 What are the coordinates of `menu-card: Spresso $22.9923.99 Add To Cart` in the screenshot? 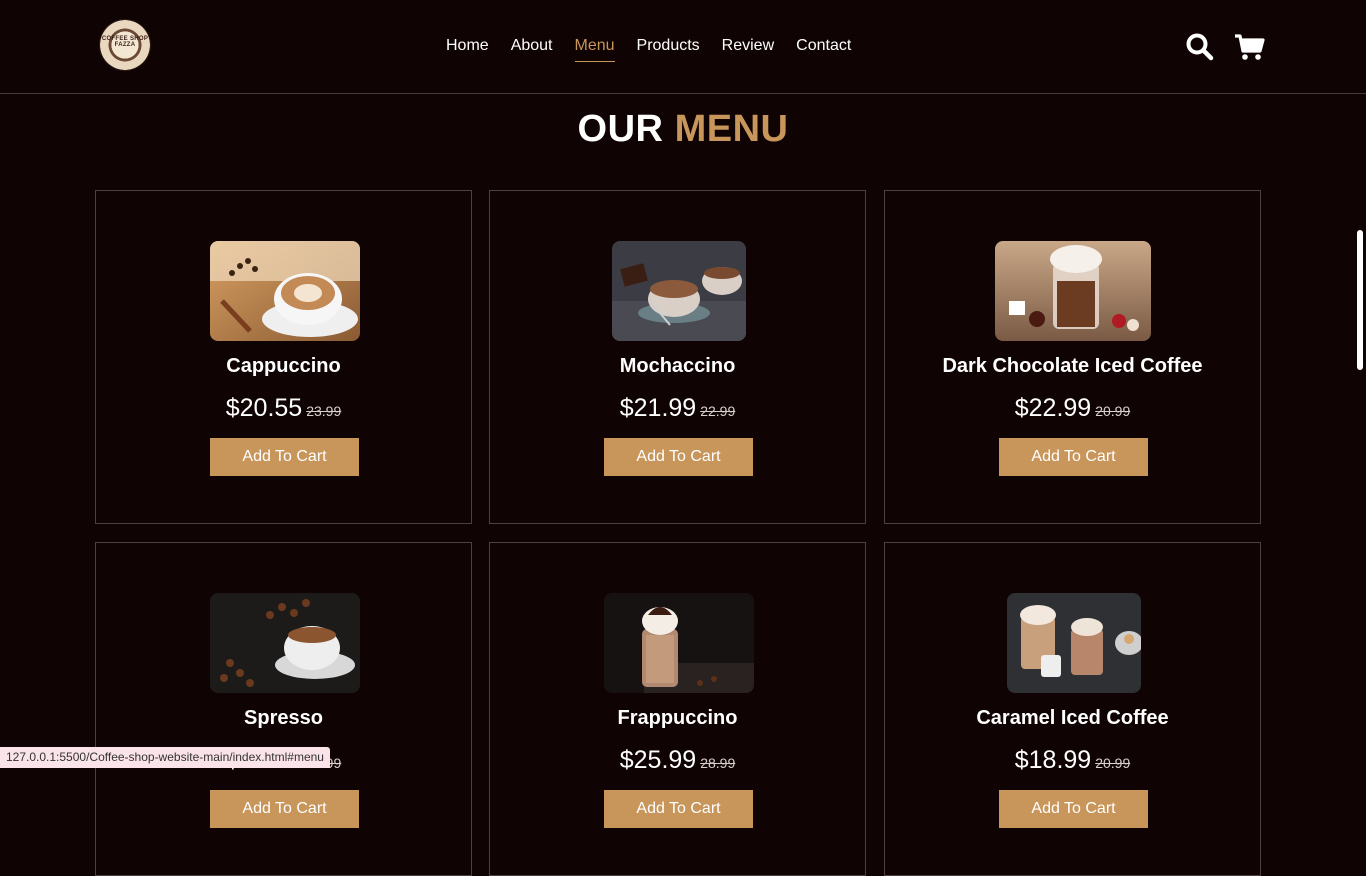 It's located at (283, 709).